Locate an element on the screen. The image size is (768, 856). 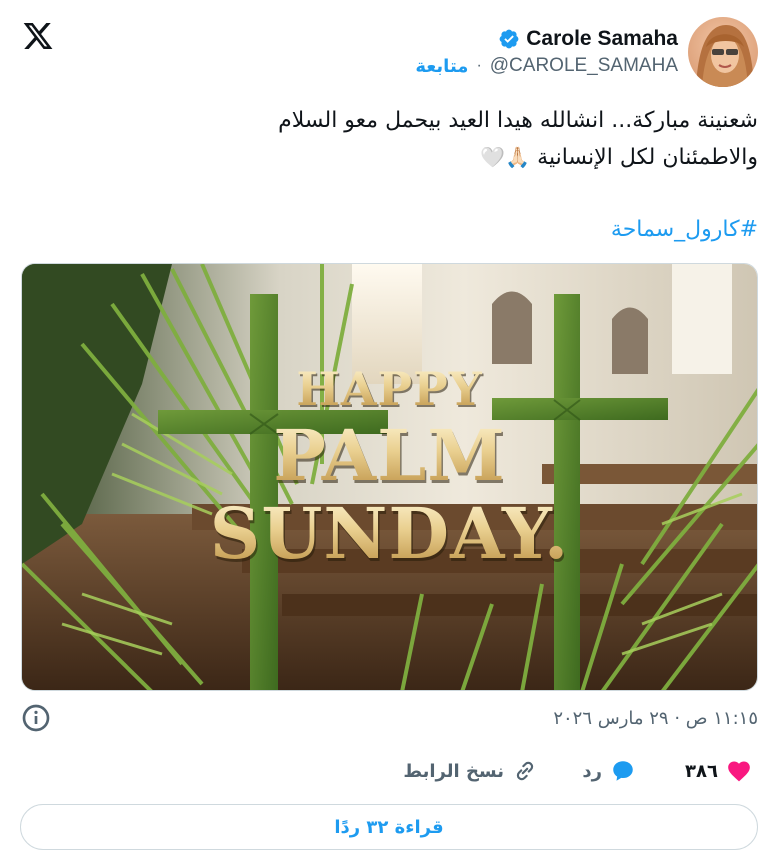
link-icon is located at coordinates (525, 771).